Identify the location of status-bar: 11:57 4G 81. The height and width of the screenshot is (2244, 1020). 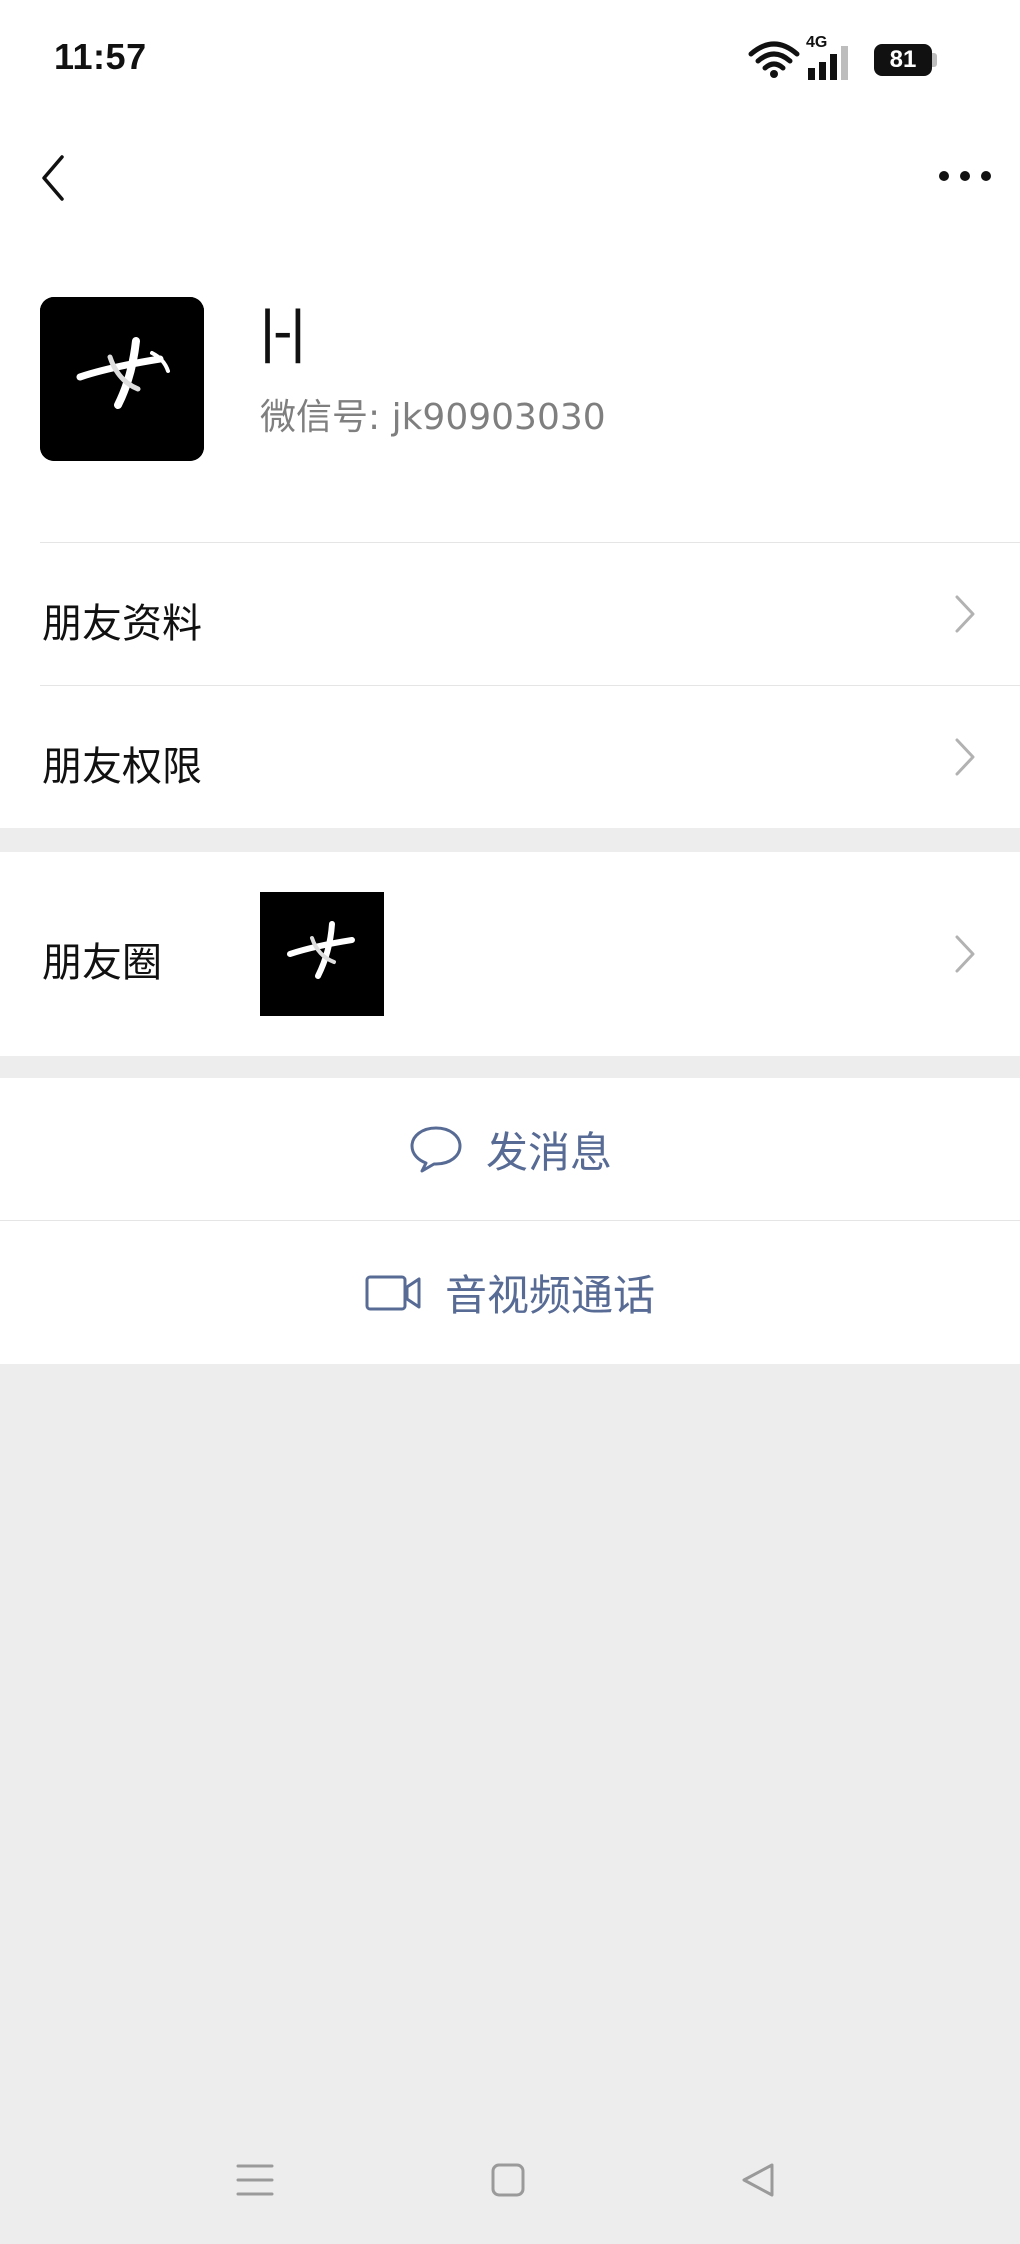
(510, 60).